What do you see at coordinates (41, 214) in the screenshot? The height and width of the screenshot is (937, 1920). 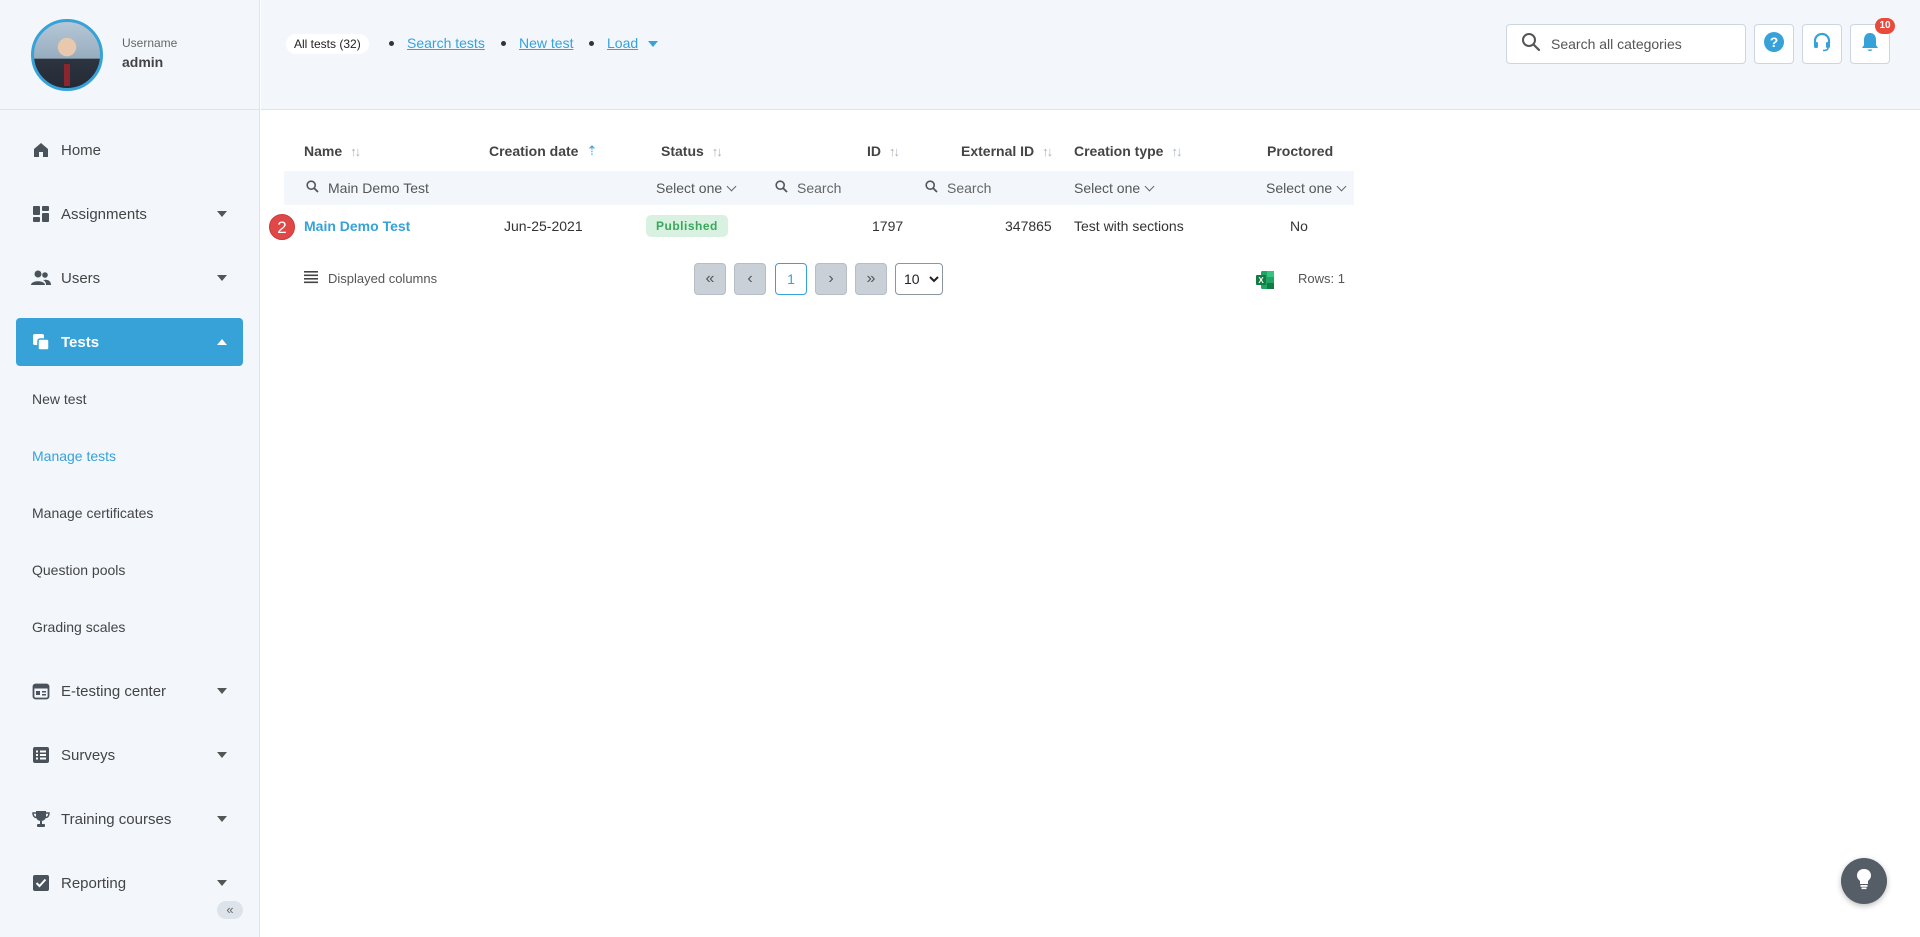 I see `dashboard-icon` at bounding box center [41, 214].